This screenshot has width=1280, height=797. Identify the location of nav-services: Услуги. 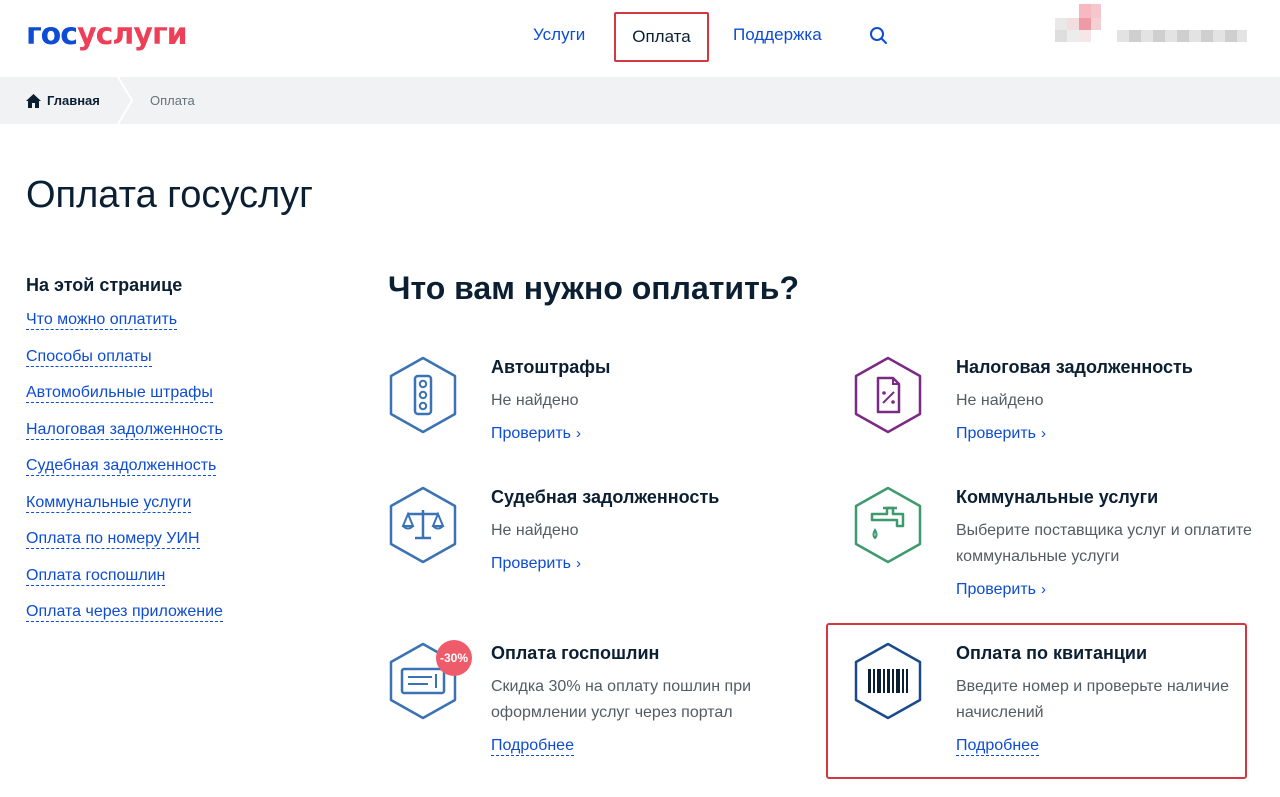
(559, 37).